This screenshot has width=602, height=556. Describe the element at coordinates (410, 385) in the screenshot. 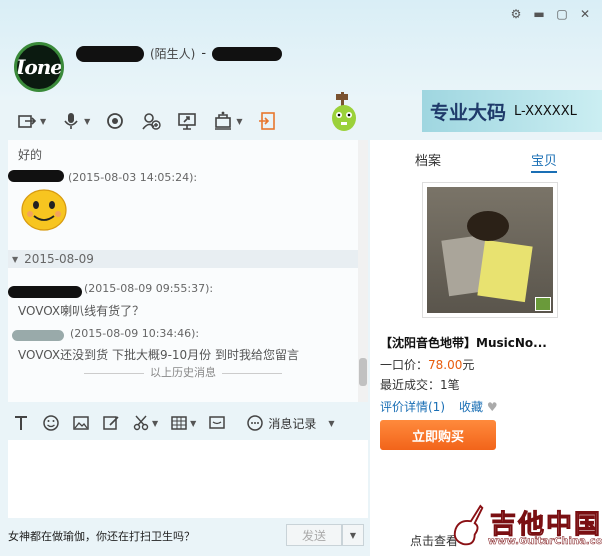

I see `sold-label: 最近成交：` at that location.